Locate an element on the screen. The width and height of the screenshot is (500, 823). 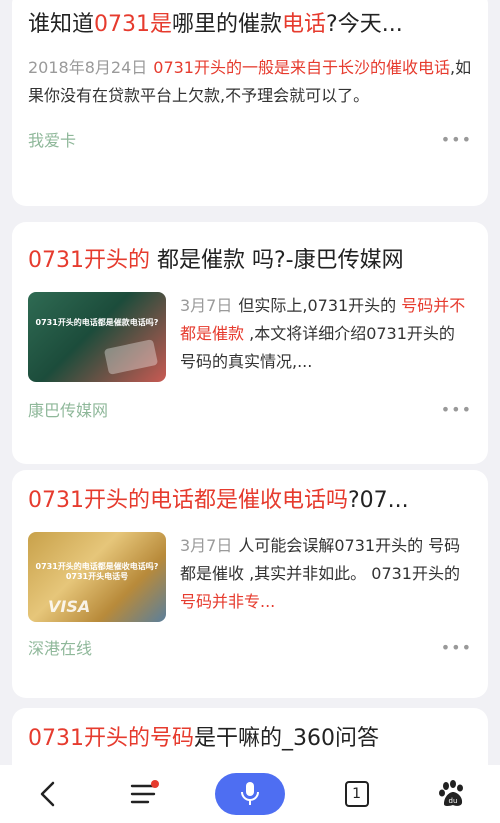
tab-count-icon: 1 is located at coordinates (356, 794).